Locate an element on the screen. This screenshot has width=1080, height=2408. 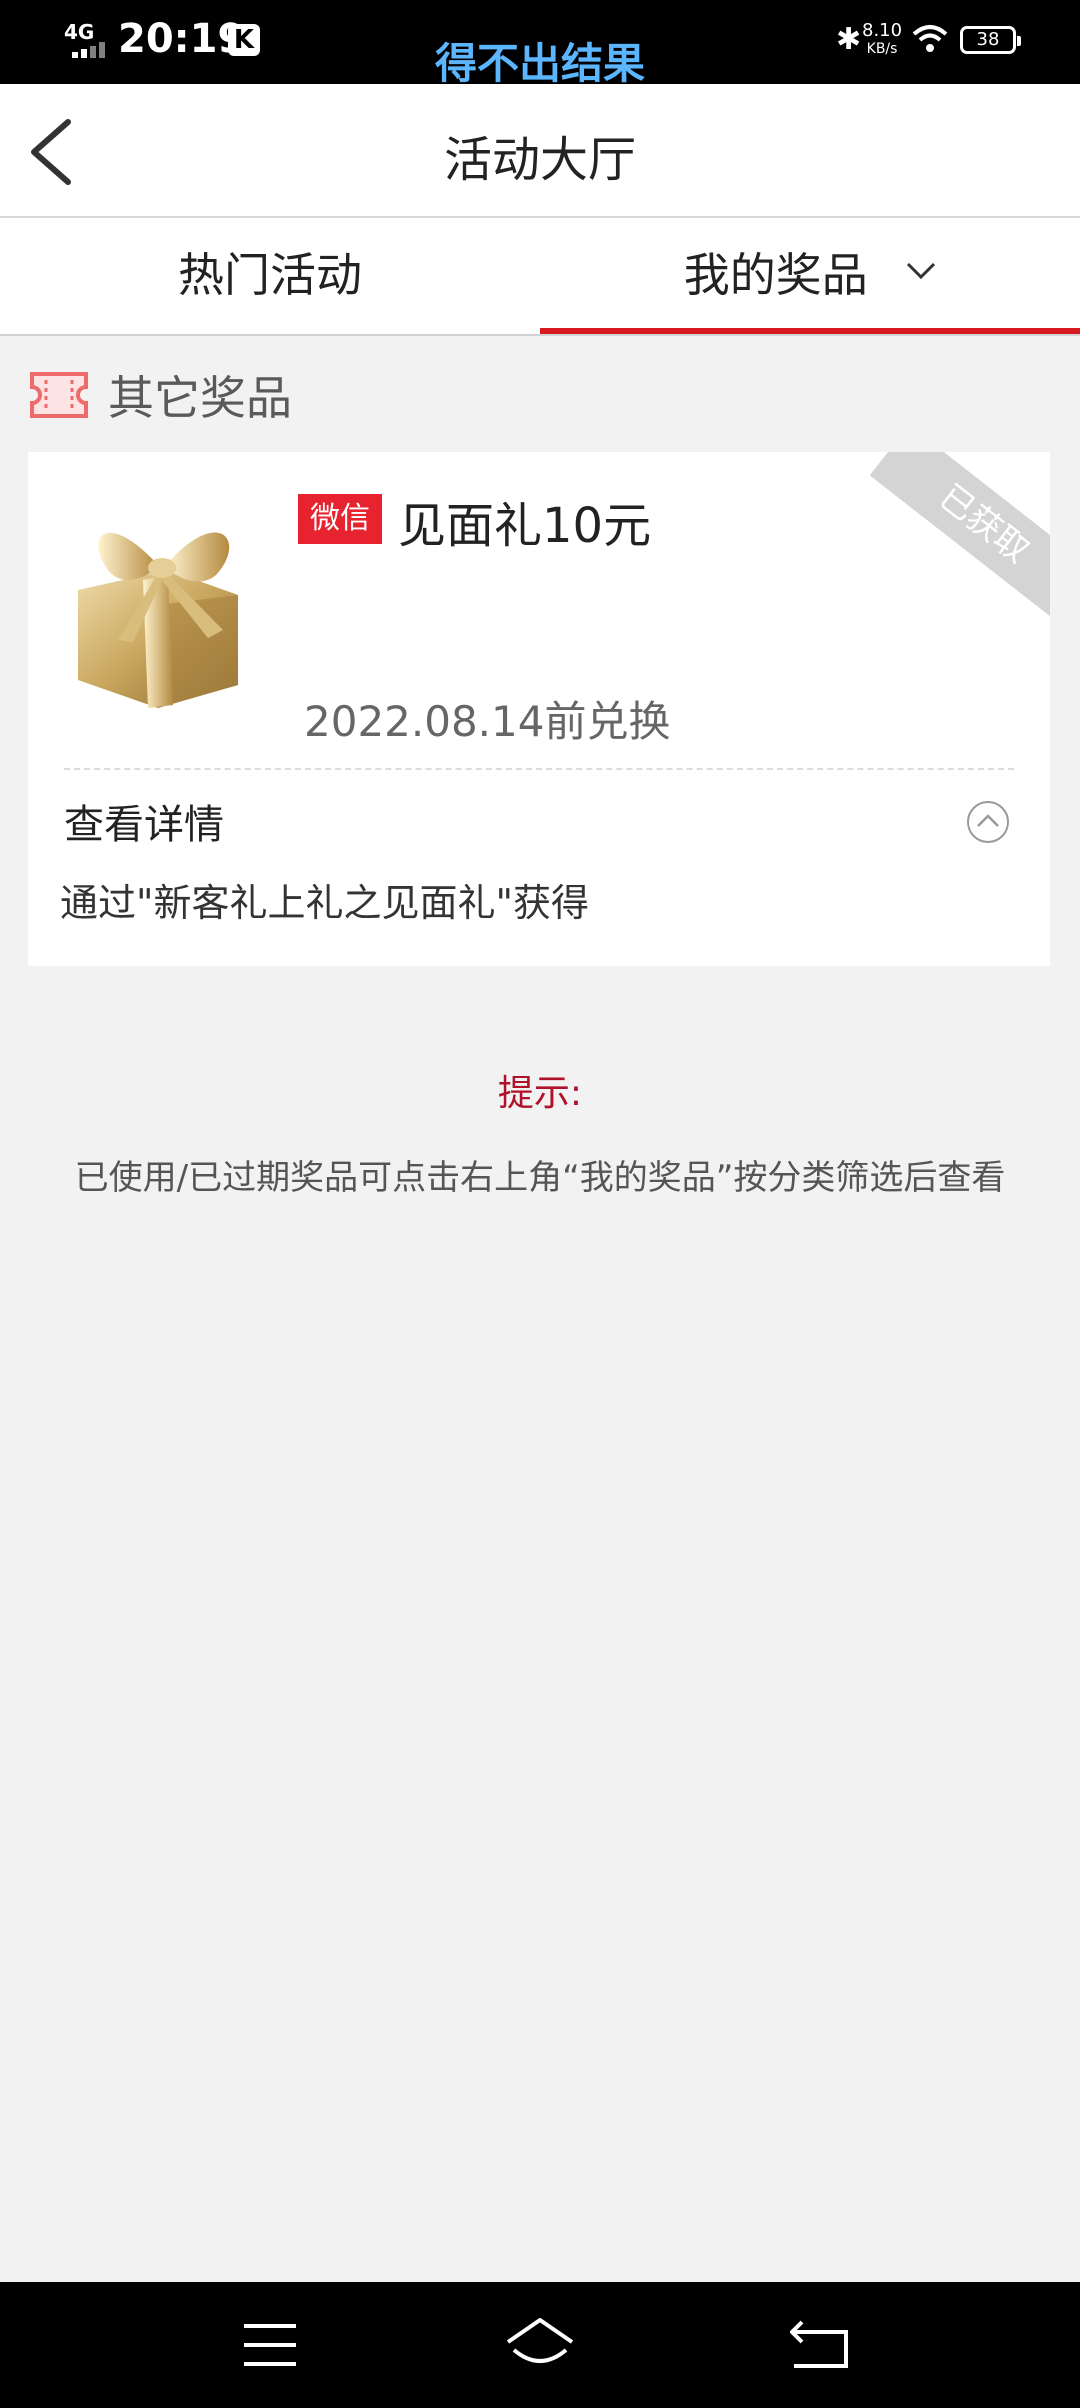
hint-title: 提示: is located at coordinates (540, 1093).